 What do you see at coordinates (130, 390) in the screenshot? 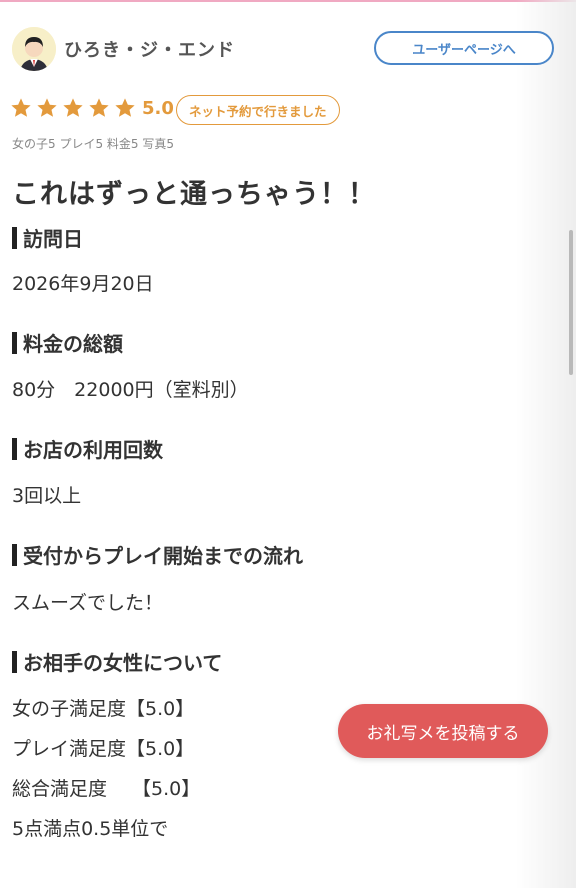
I see `total-price-value: 80分 22000円（室料別）` at bounding box center [130, 390].